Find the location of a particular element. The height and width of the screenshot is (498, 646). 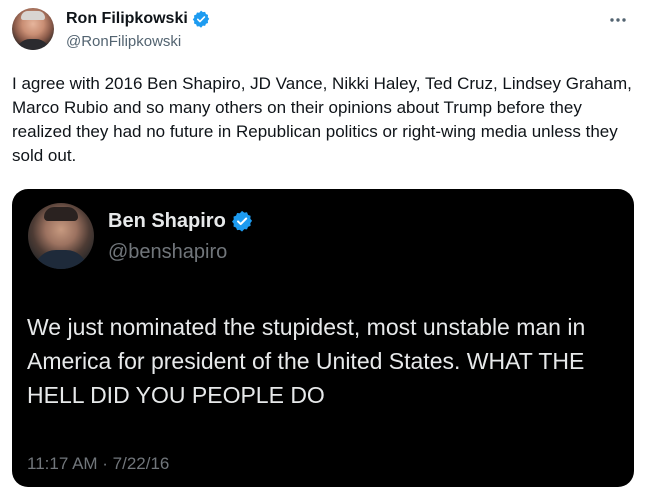

quoted-avatar-suit is located at coordinates (61, 259).